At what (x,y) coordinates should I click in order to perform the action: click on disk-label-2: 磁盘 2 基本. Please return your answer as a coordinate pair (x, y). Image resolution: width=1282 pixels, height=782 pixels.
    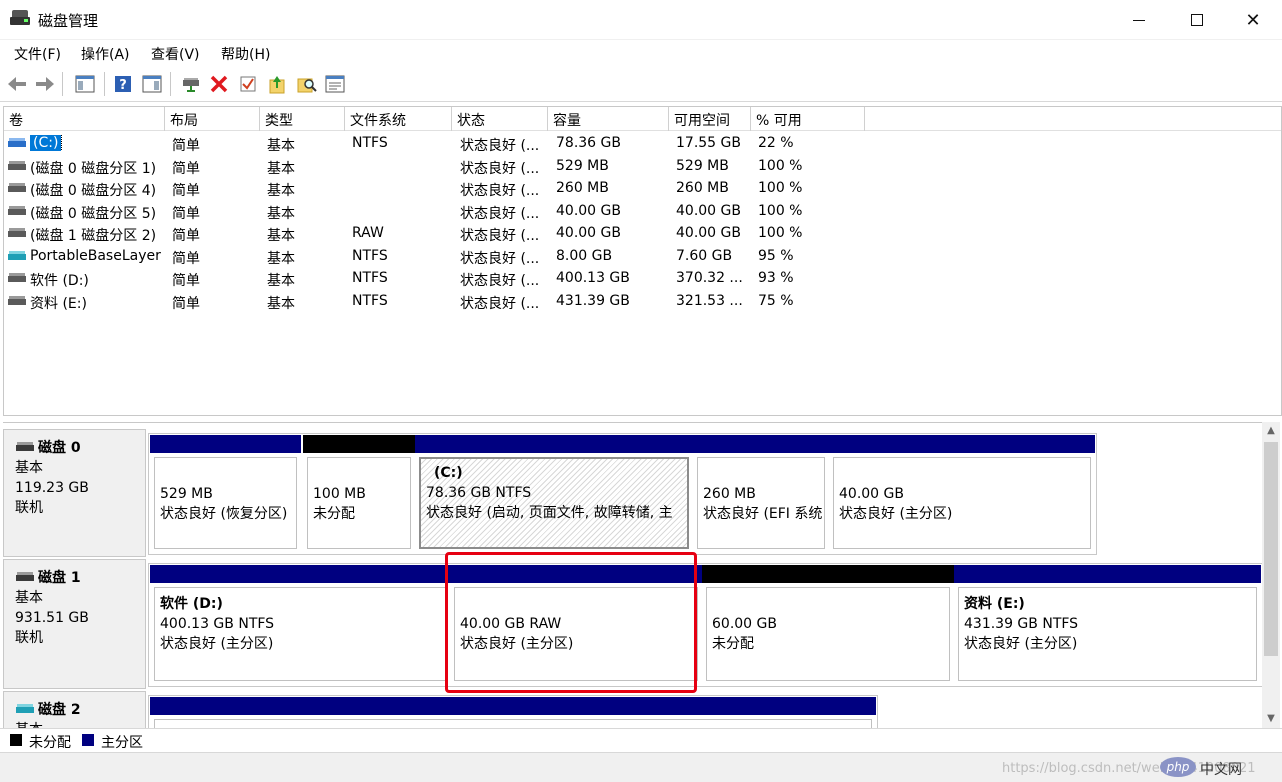
    Looking at the image, I should click on (74, 709).